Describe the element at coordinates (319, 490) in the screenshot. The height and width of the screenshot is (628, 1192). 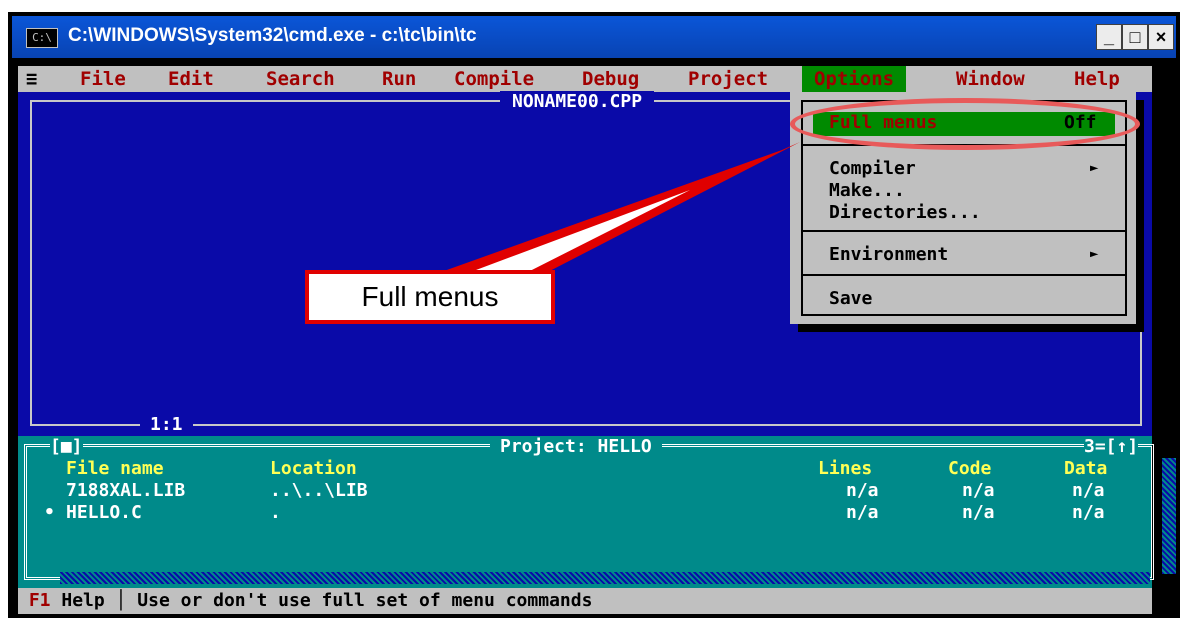
I see `table-row-location: ..\..\LIB` at that location.